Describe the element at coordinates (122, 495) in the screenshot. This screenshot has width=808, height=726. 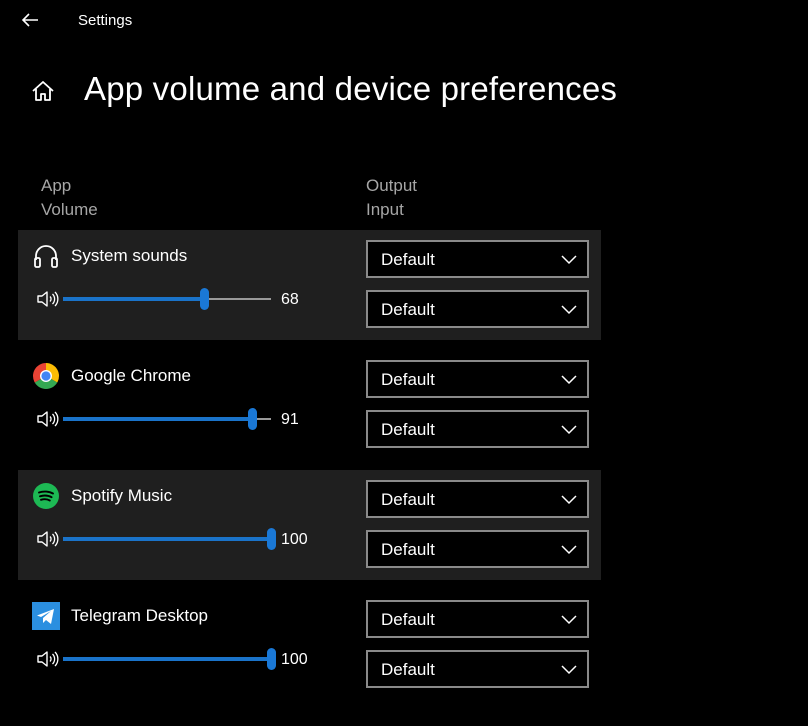
I see `app-name: Spotify Music` at that location.